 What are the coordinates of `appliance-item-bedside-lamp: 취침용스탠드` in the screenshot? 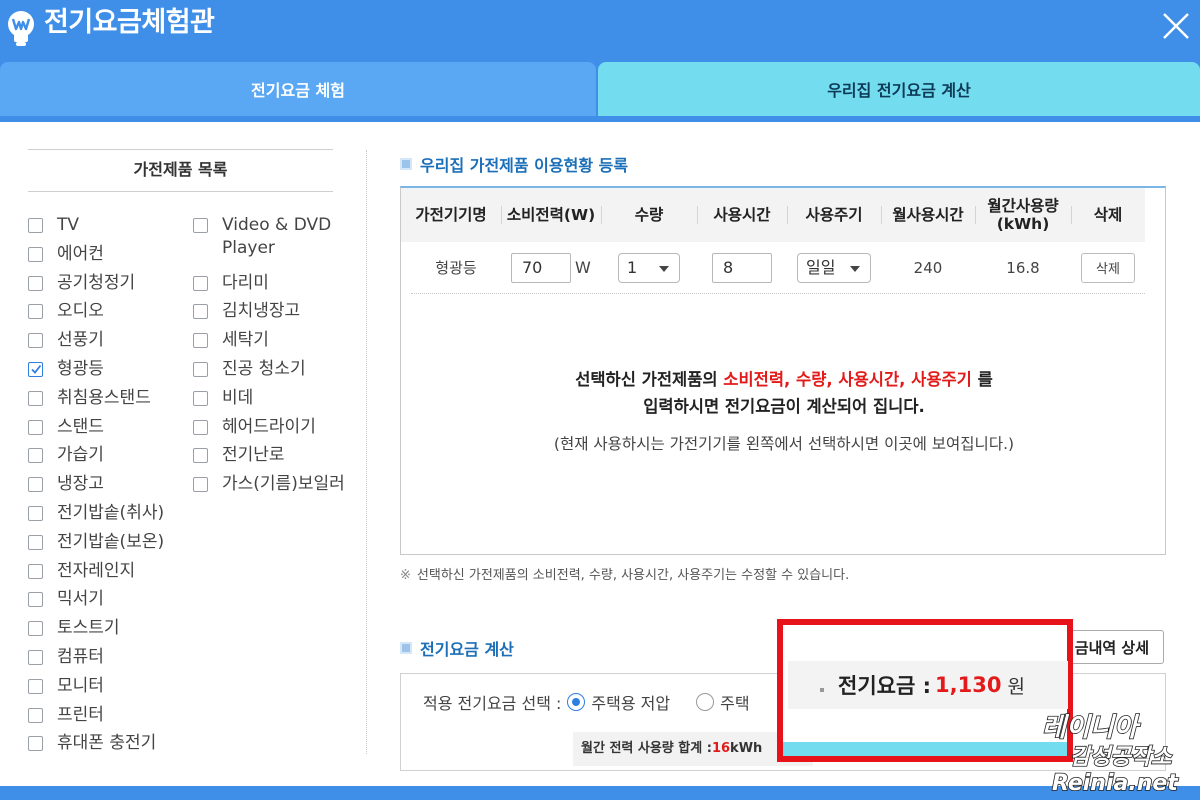 It's located at (96, 401).